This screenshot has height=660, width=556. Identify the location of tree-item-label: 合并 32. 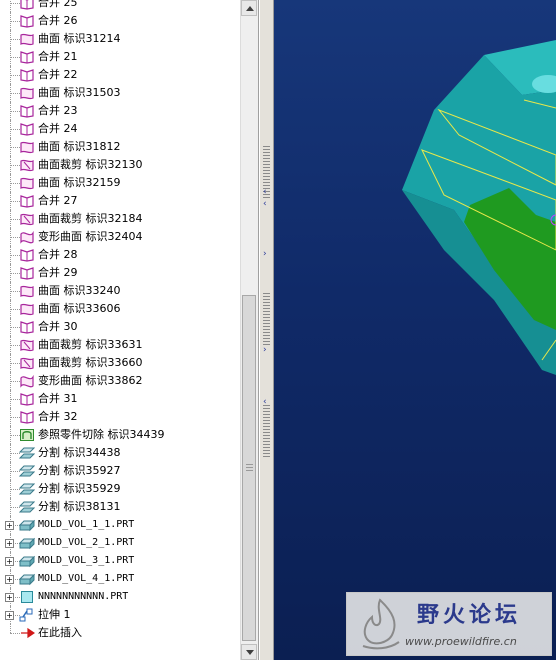
(58, 416).